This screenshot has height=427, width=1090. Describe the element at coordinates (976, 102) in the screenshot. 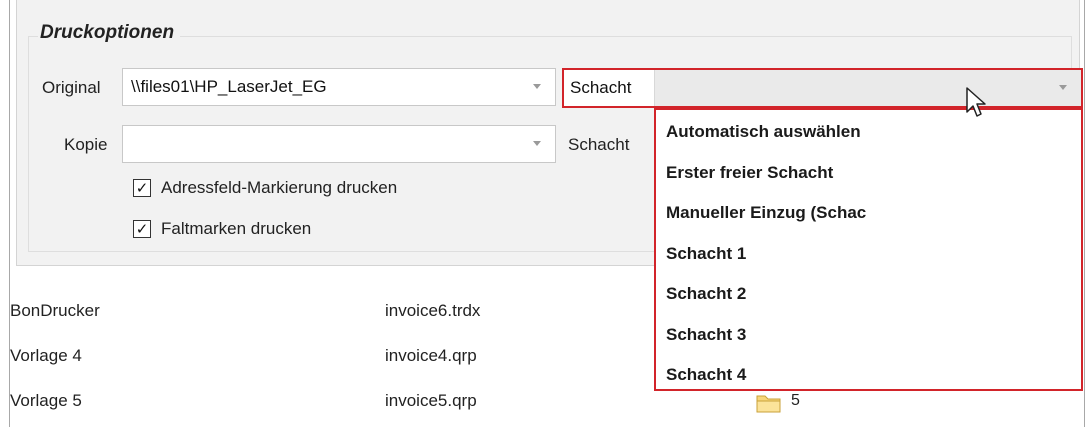

I see `mouse-cursor-icon` at that location.